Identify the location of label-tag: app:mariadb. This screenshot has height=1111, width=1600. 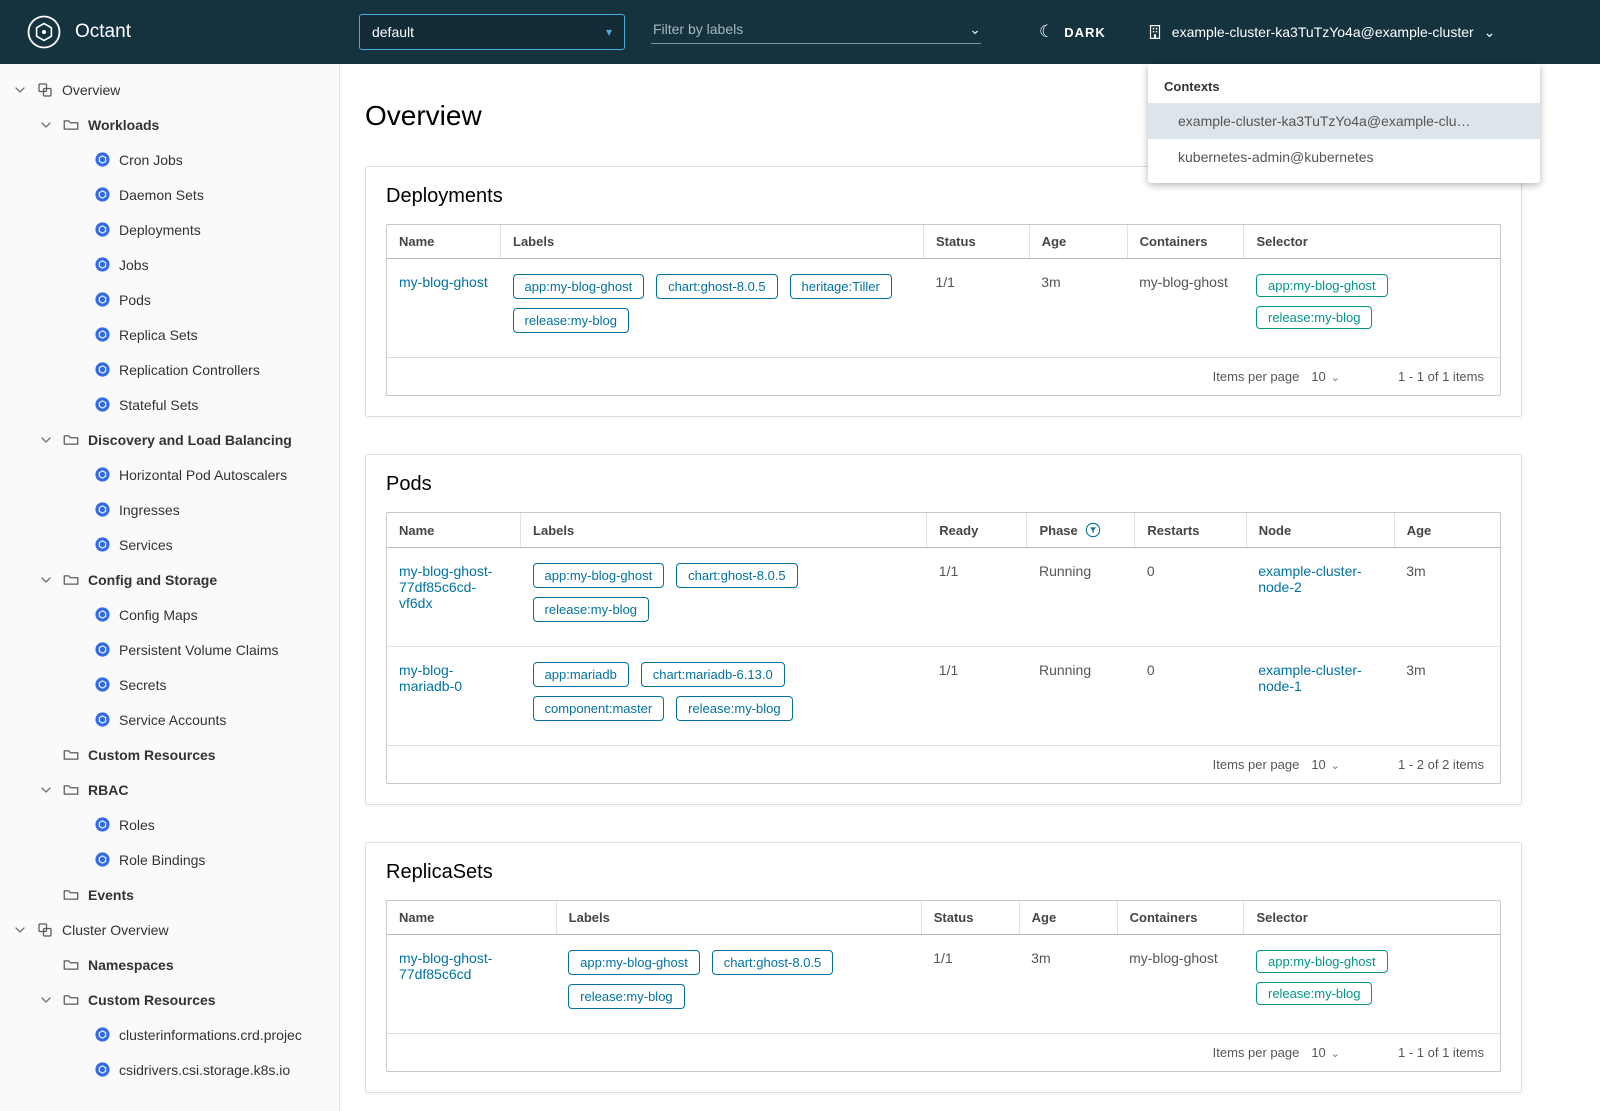
(580, 674).